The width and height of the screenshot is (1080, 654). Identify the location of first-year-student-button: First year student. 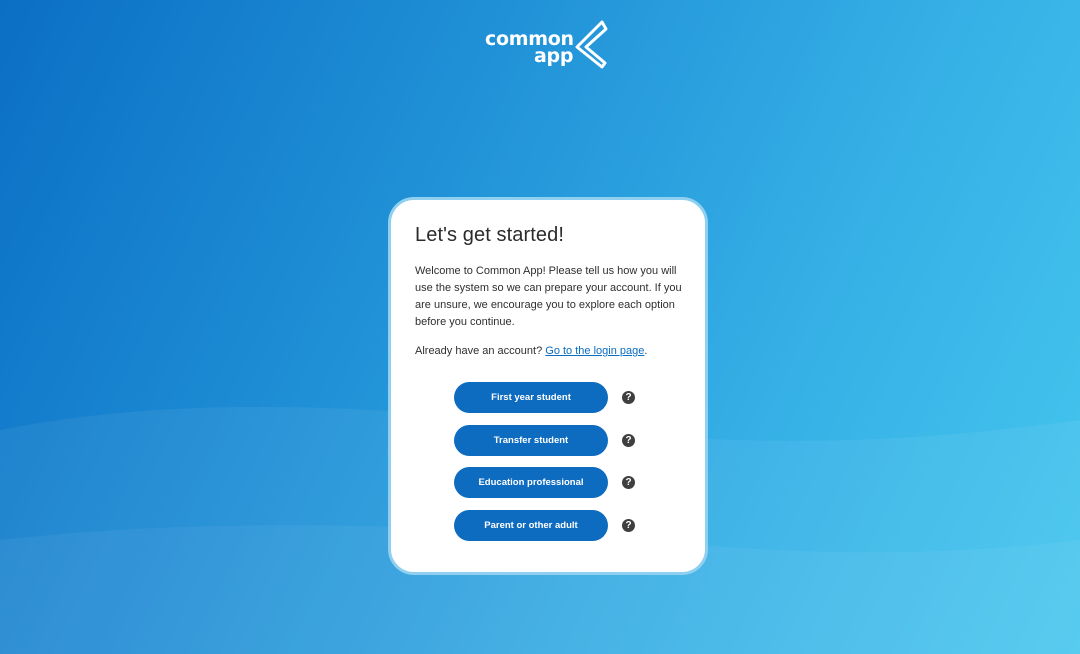
(531, 397).